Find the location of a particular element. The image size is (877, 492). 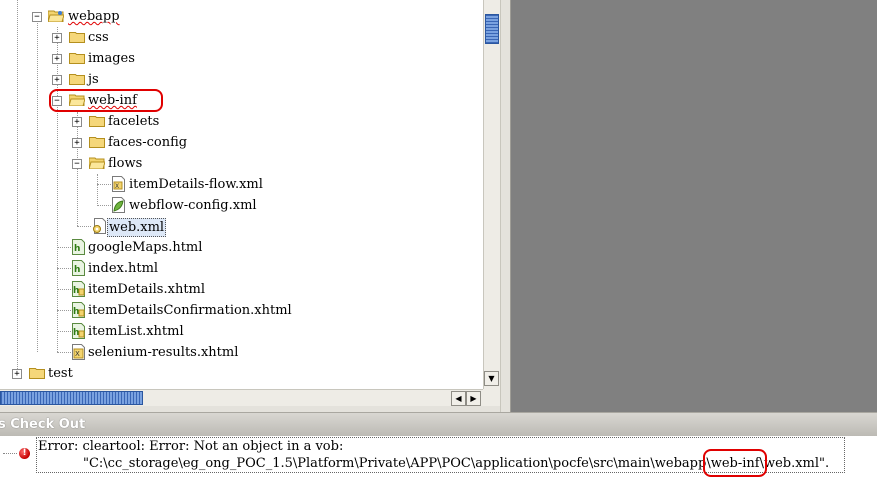

web-config-file-icon is located at coordinates (99, 226).